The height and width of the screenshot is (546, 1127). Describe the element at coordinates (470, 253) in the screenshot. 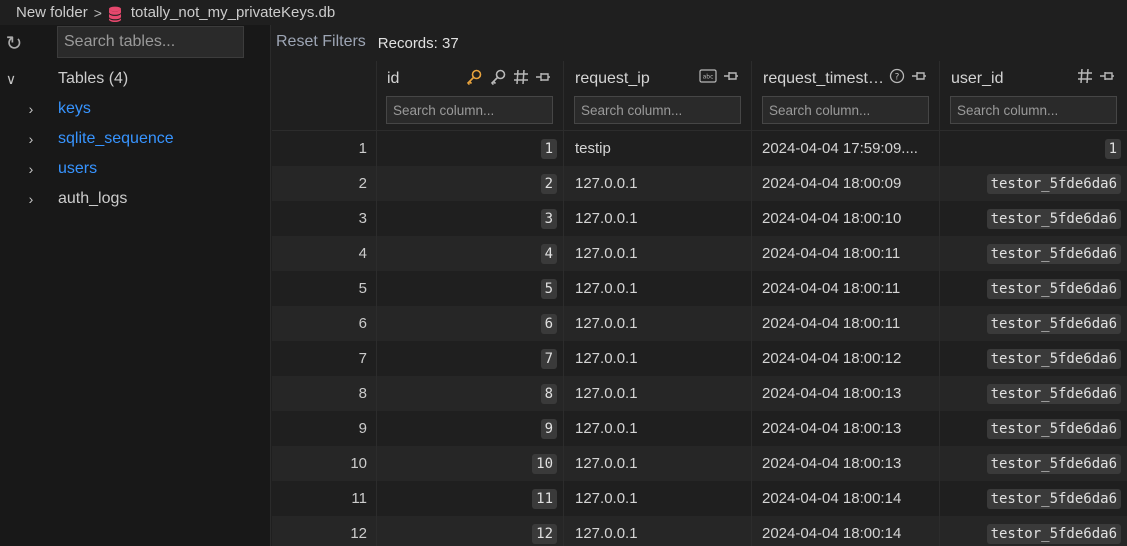

I see `cell-id: 4` at that location.